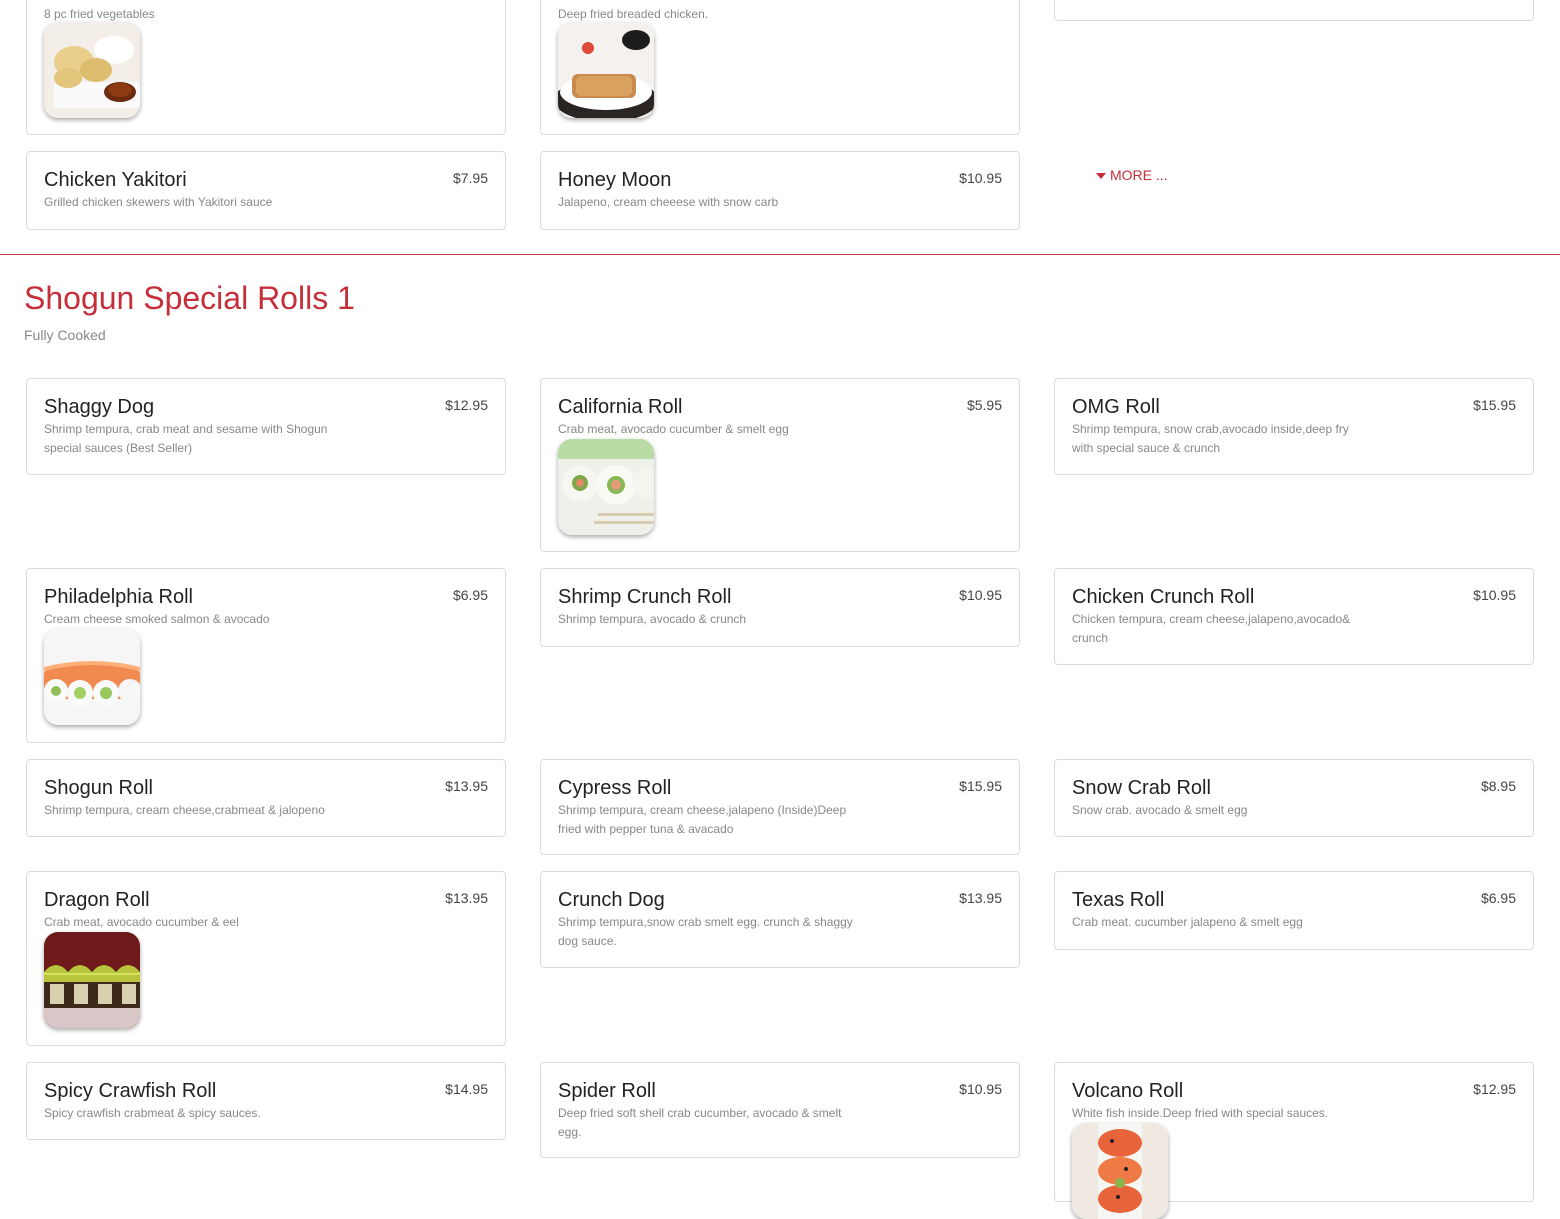  Describe the element at coordinates (780, 67) in the screenshot. I see `menu-item-chicken-katsu: Deep fried breaded chicken.` at that location.